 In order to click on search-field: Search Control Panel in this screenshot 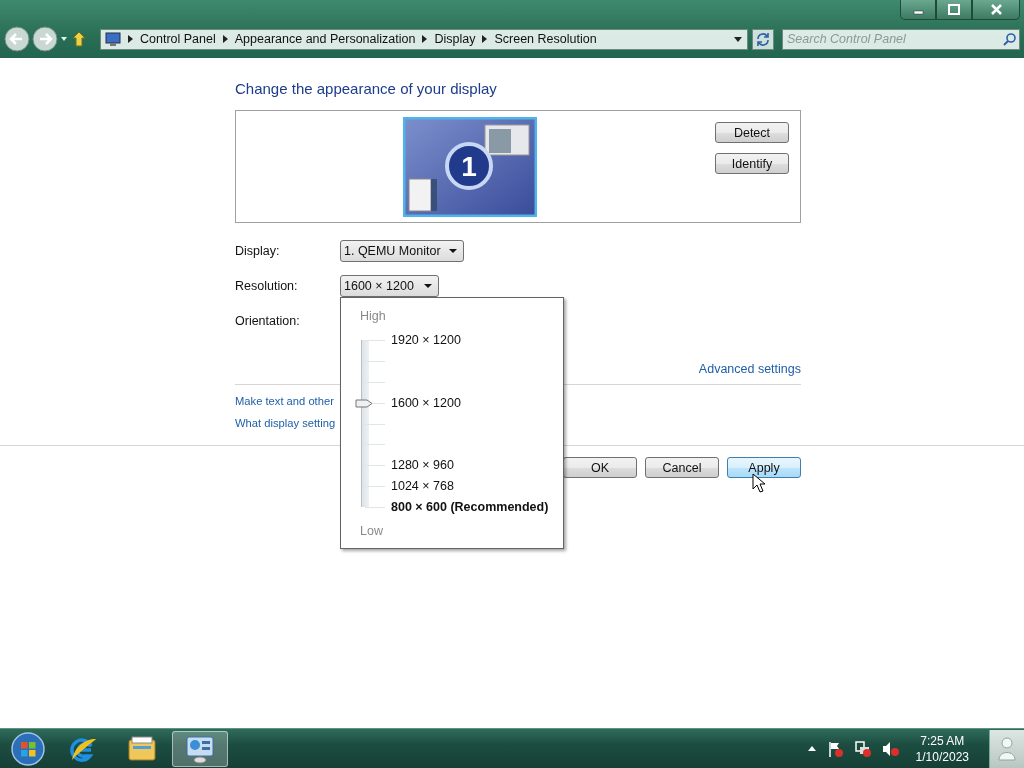, I will do `click(901, 39)`.